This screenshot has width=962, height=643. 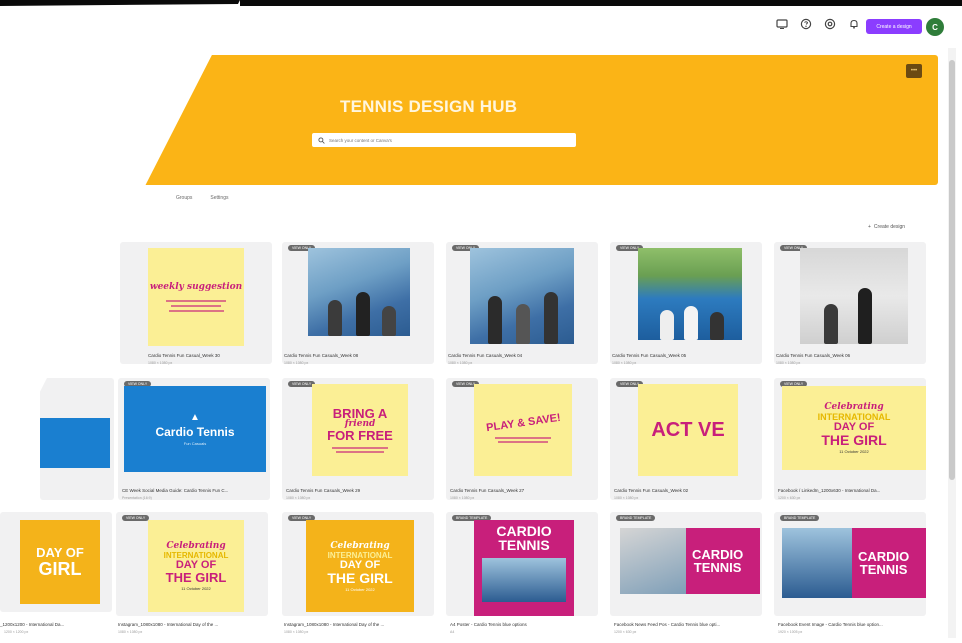 What do you see at coordinates (77, 439) in the screenshot?
I see `design-card` at bounding box center [77, 439].